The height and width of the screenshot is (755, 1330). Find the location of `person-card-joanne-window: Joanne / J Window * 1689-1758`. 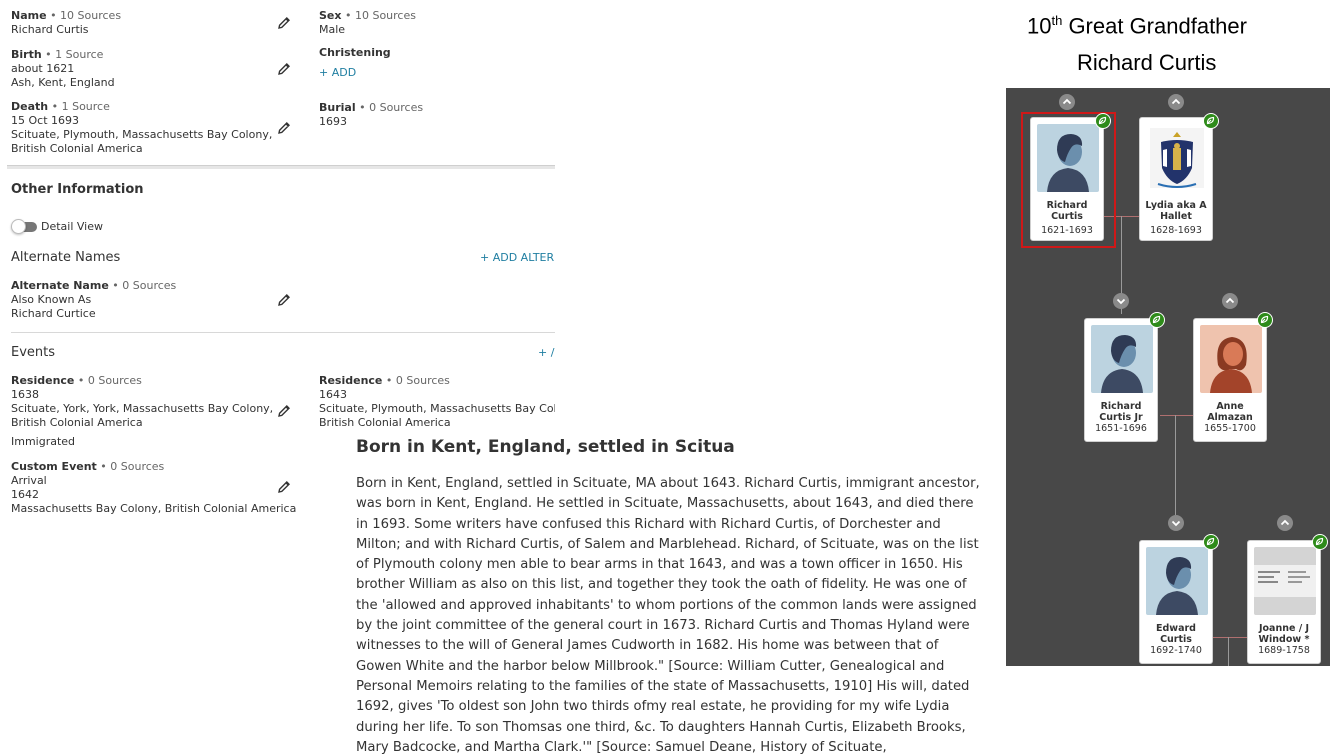

person-card-joanne-window: Joanne / J Window * 1689-1758 is located at coordinates (1284, 602).